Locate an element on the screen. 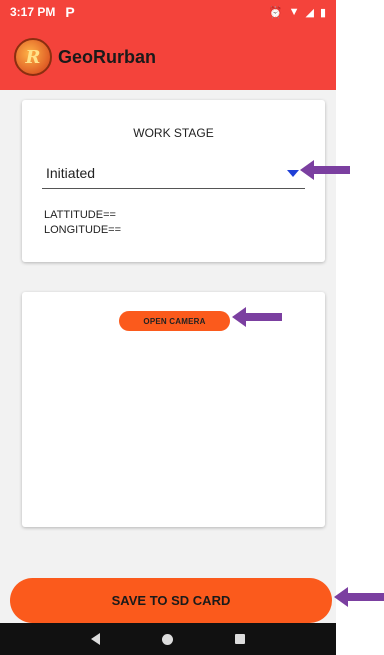 This screenshot has width=384, height=655. latitude-label: LATTITUDE== is located at coordinates (80, 215).